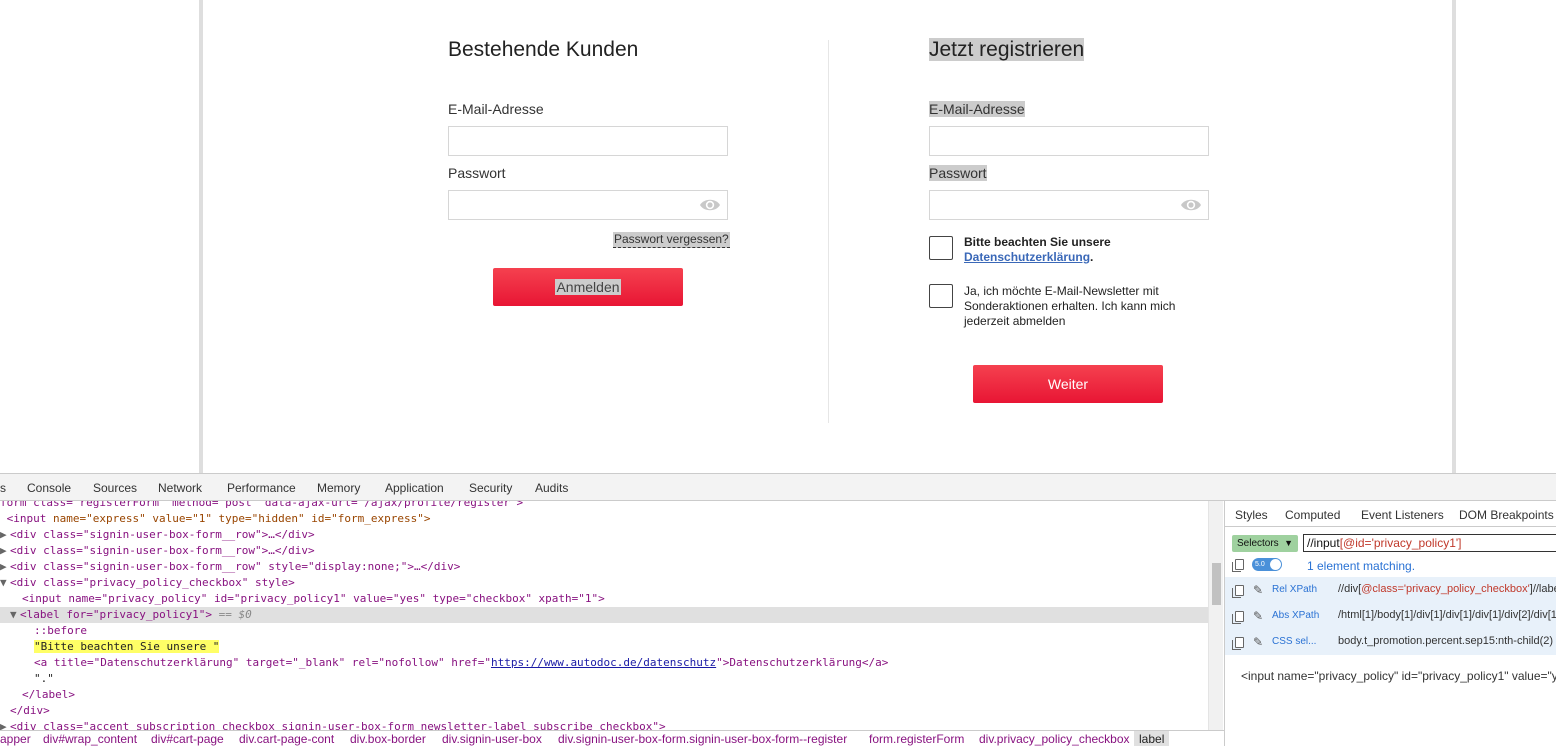 This screenshot has height=746, width=1556. What do you see at coordinates (604, 711) in the screenshot?
I see `dom-node: </div>` at bounding box center [604, 711].